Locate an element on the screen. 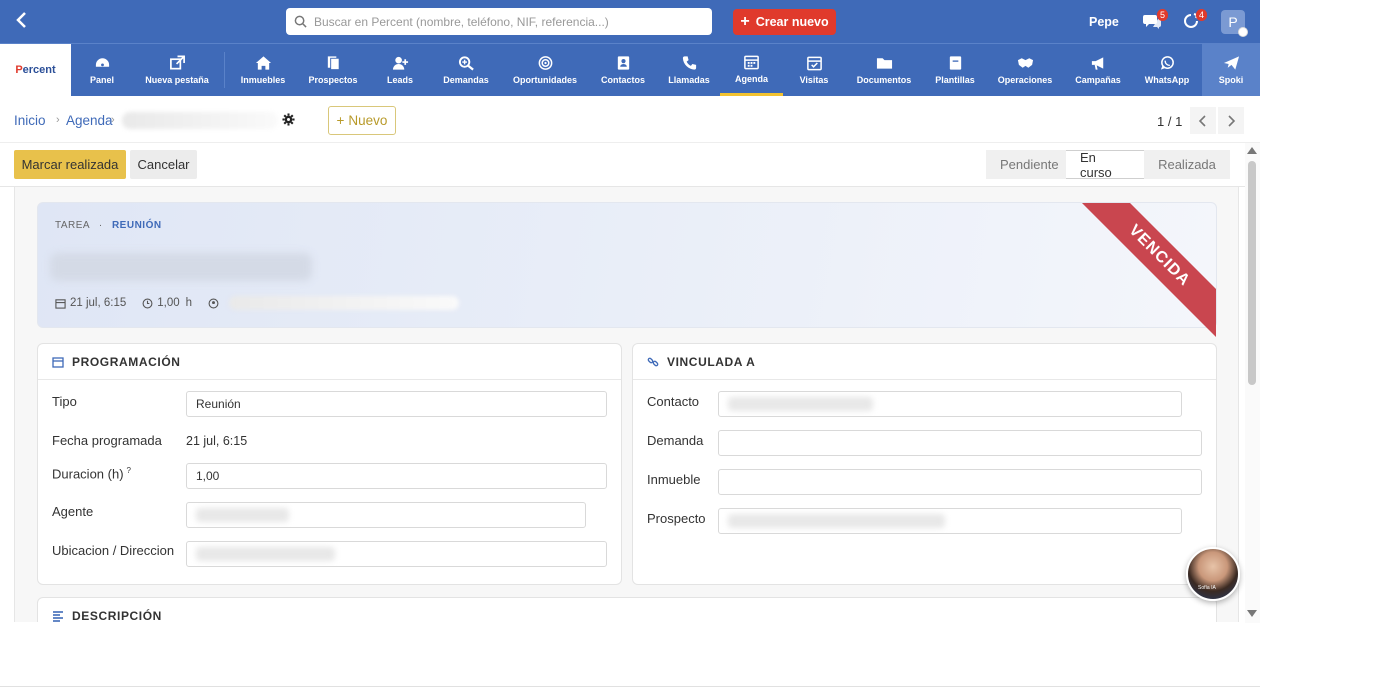 The width and height of the screenshot is (1400, 690). task-duration-unit: h is located at coordinates (189, 303).